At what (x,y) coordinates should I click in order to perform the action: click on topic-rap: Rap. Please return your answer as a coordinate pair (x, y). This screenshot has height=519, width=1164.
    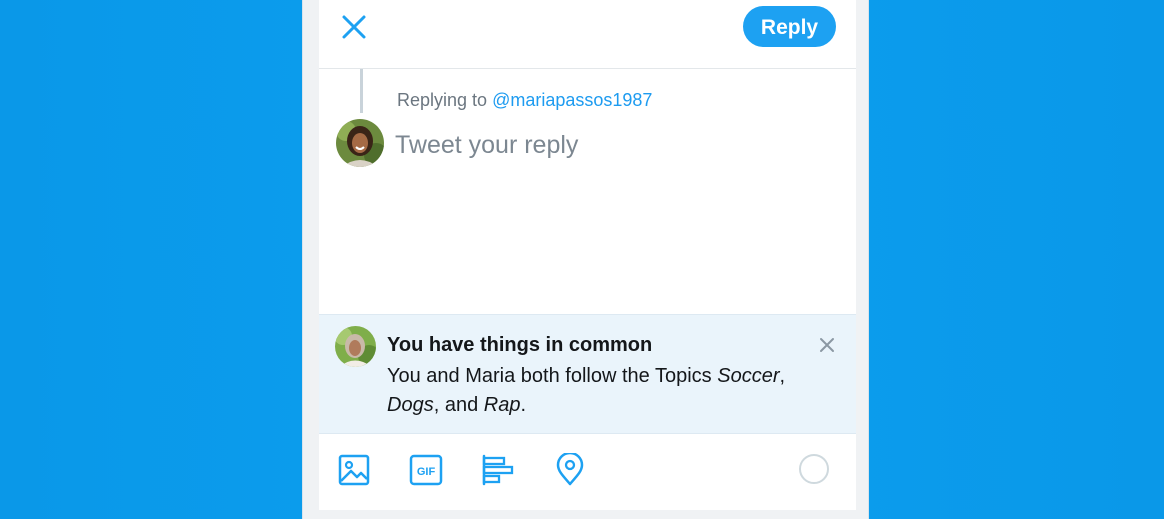
    Looking at the image, I should click on (502, 405).